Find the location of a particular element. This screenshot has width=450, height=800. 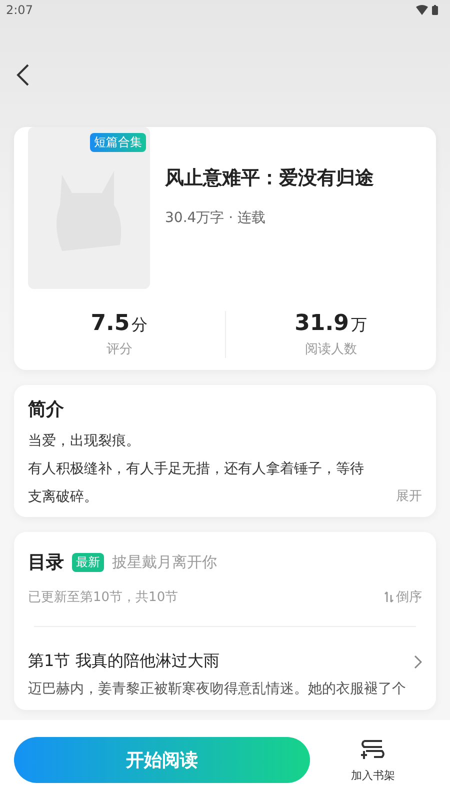

stat-value: 31.9 is located at coordinates (321, 323).